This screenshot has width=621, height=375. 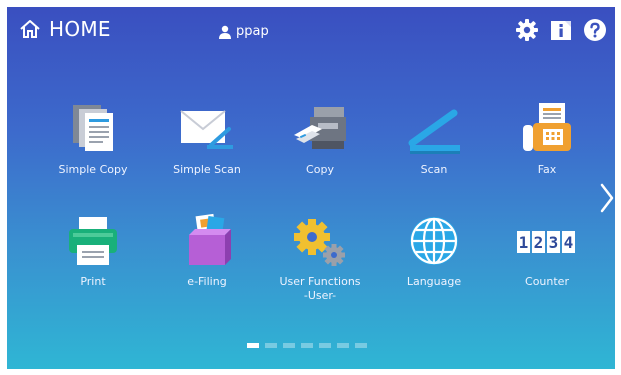 What do you see at coordinates (320, 128) in the screenshot?
I see `copy-icon` at bounding box center [320, 128].